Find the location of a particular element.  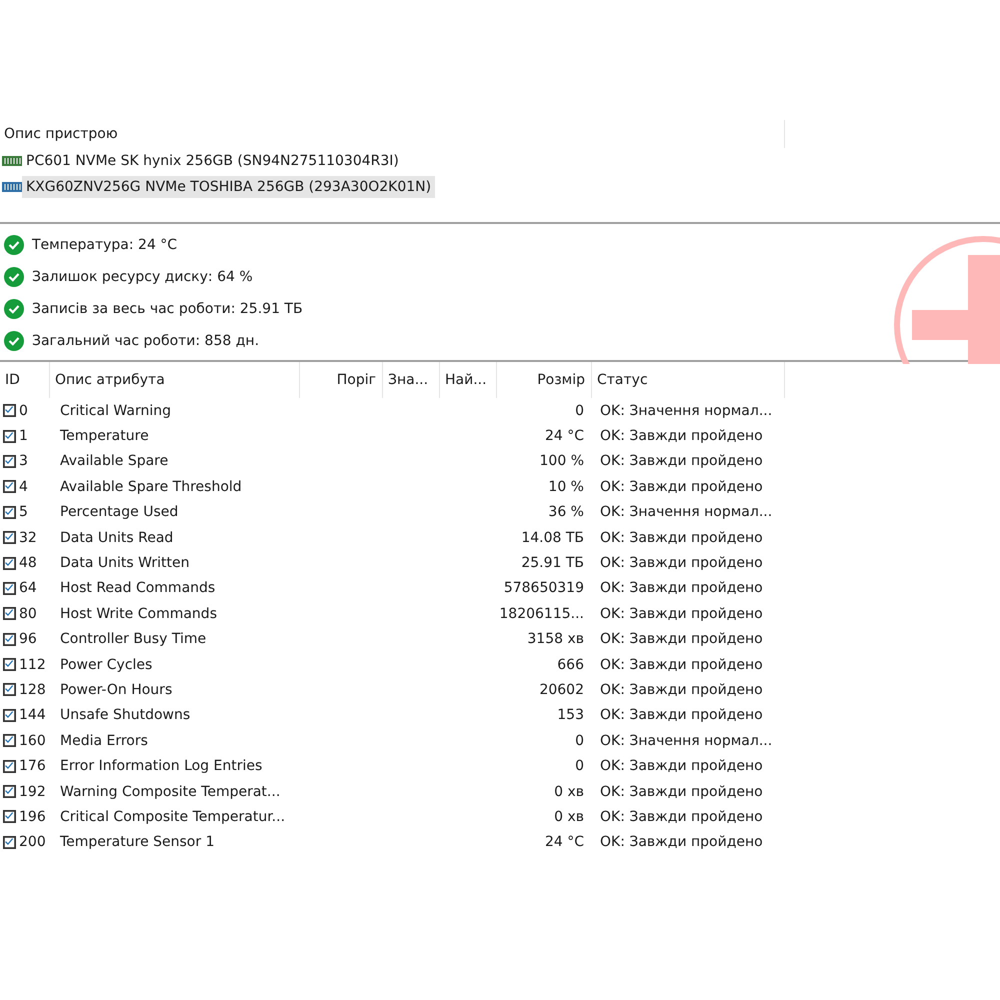

column-header: Поріг is located at coordinates (341, 380).